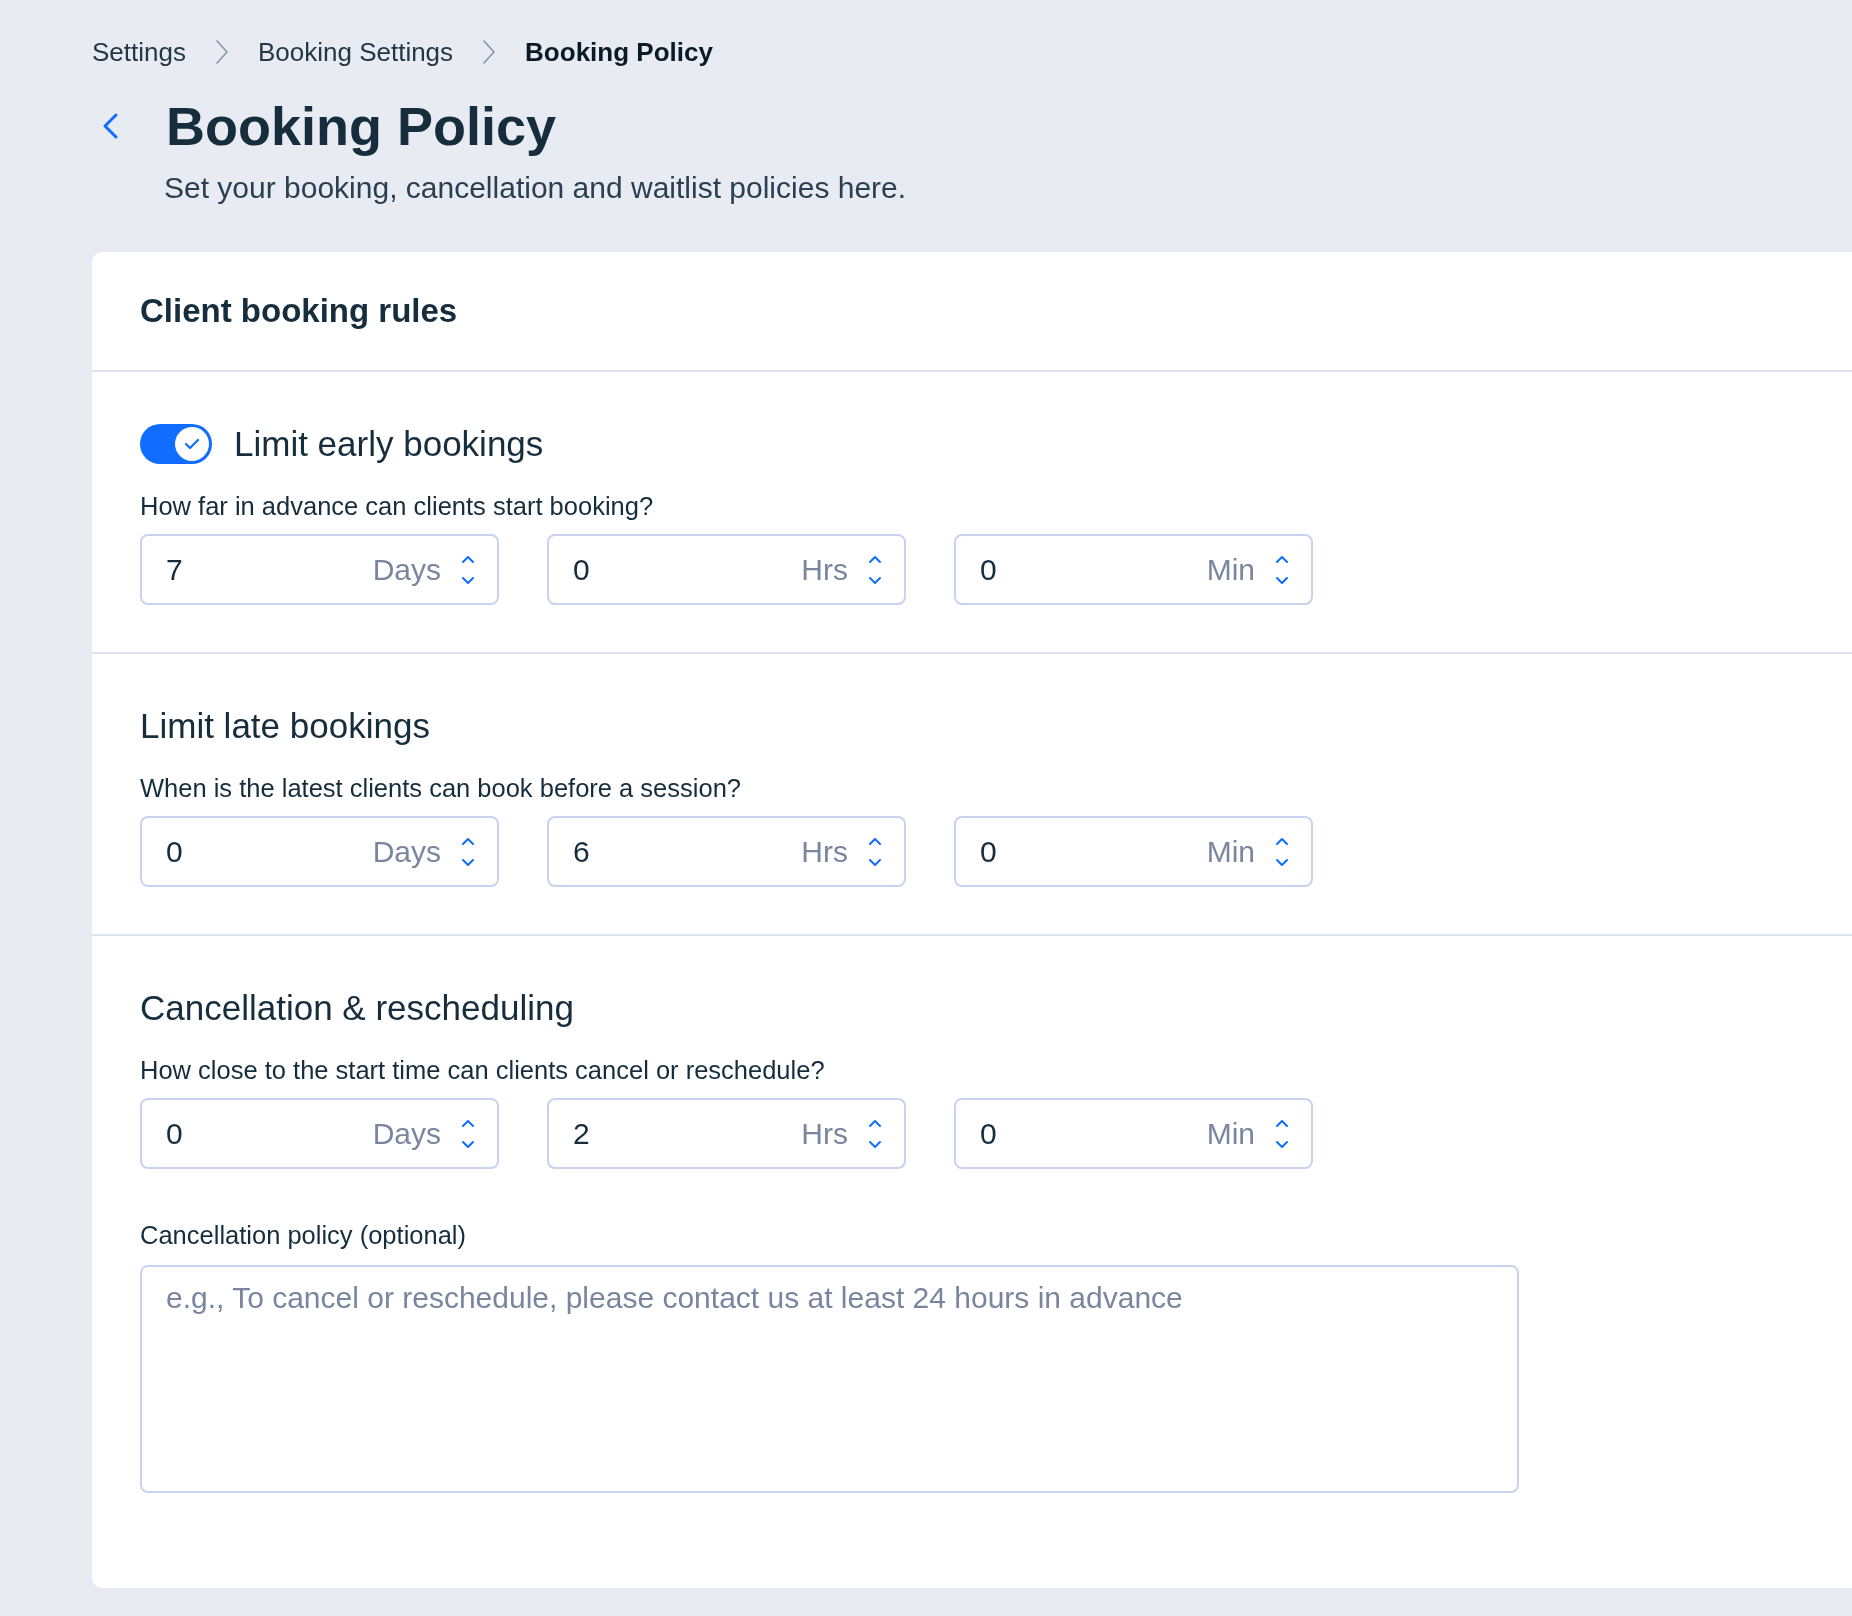 Image resolution: width=1852 pixels, height=1616 pixels. Describe the element at coordinates (619, 52) in the screenshot. I see `breadcrumb-current: Booking Policy` at that location.